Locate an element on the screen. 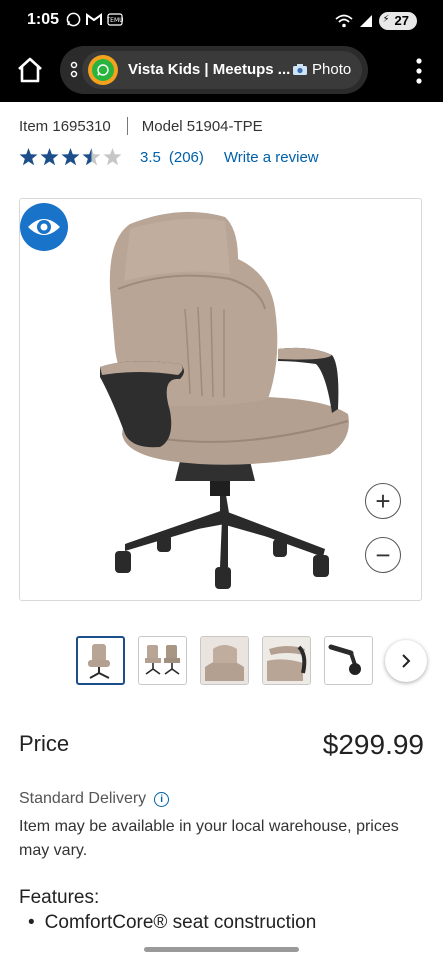 The width and height of the screenshot is (443, 960). delivery-label: Standard Delivery is located at coordinates (83, 798).